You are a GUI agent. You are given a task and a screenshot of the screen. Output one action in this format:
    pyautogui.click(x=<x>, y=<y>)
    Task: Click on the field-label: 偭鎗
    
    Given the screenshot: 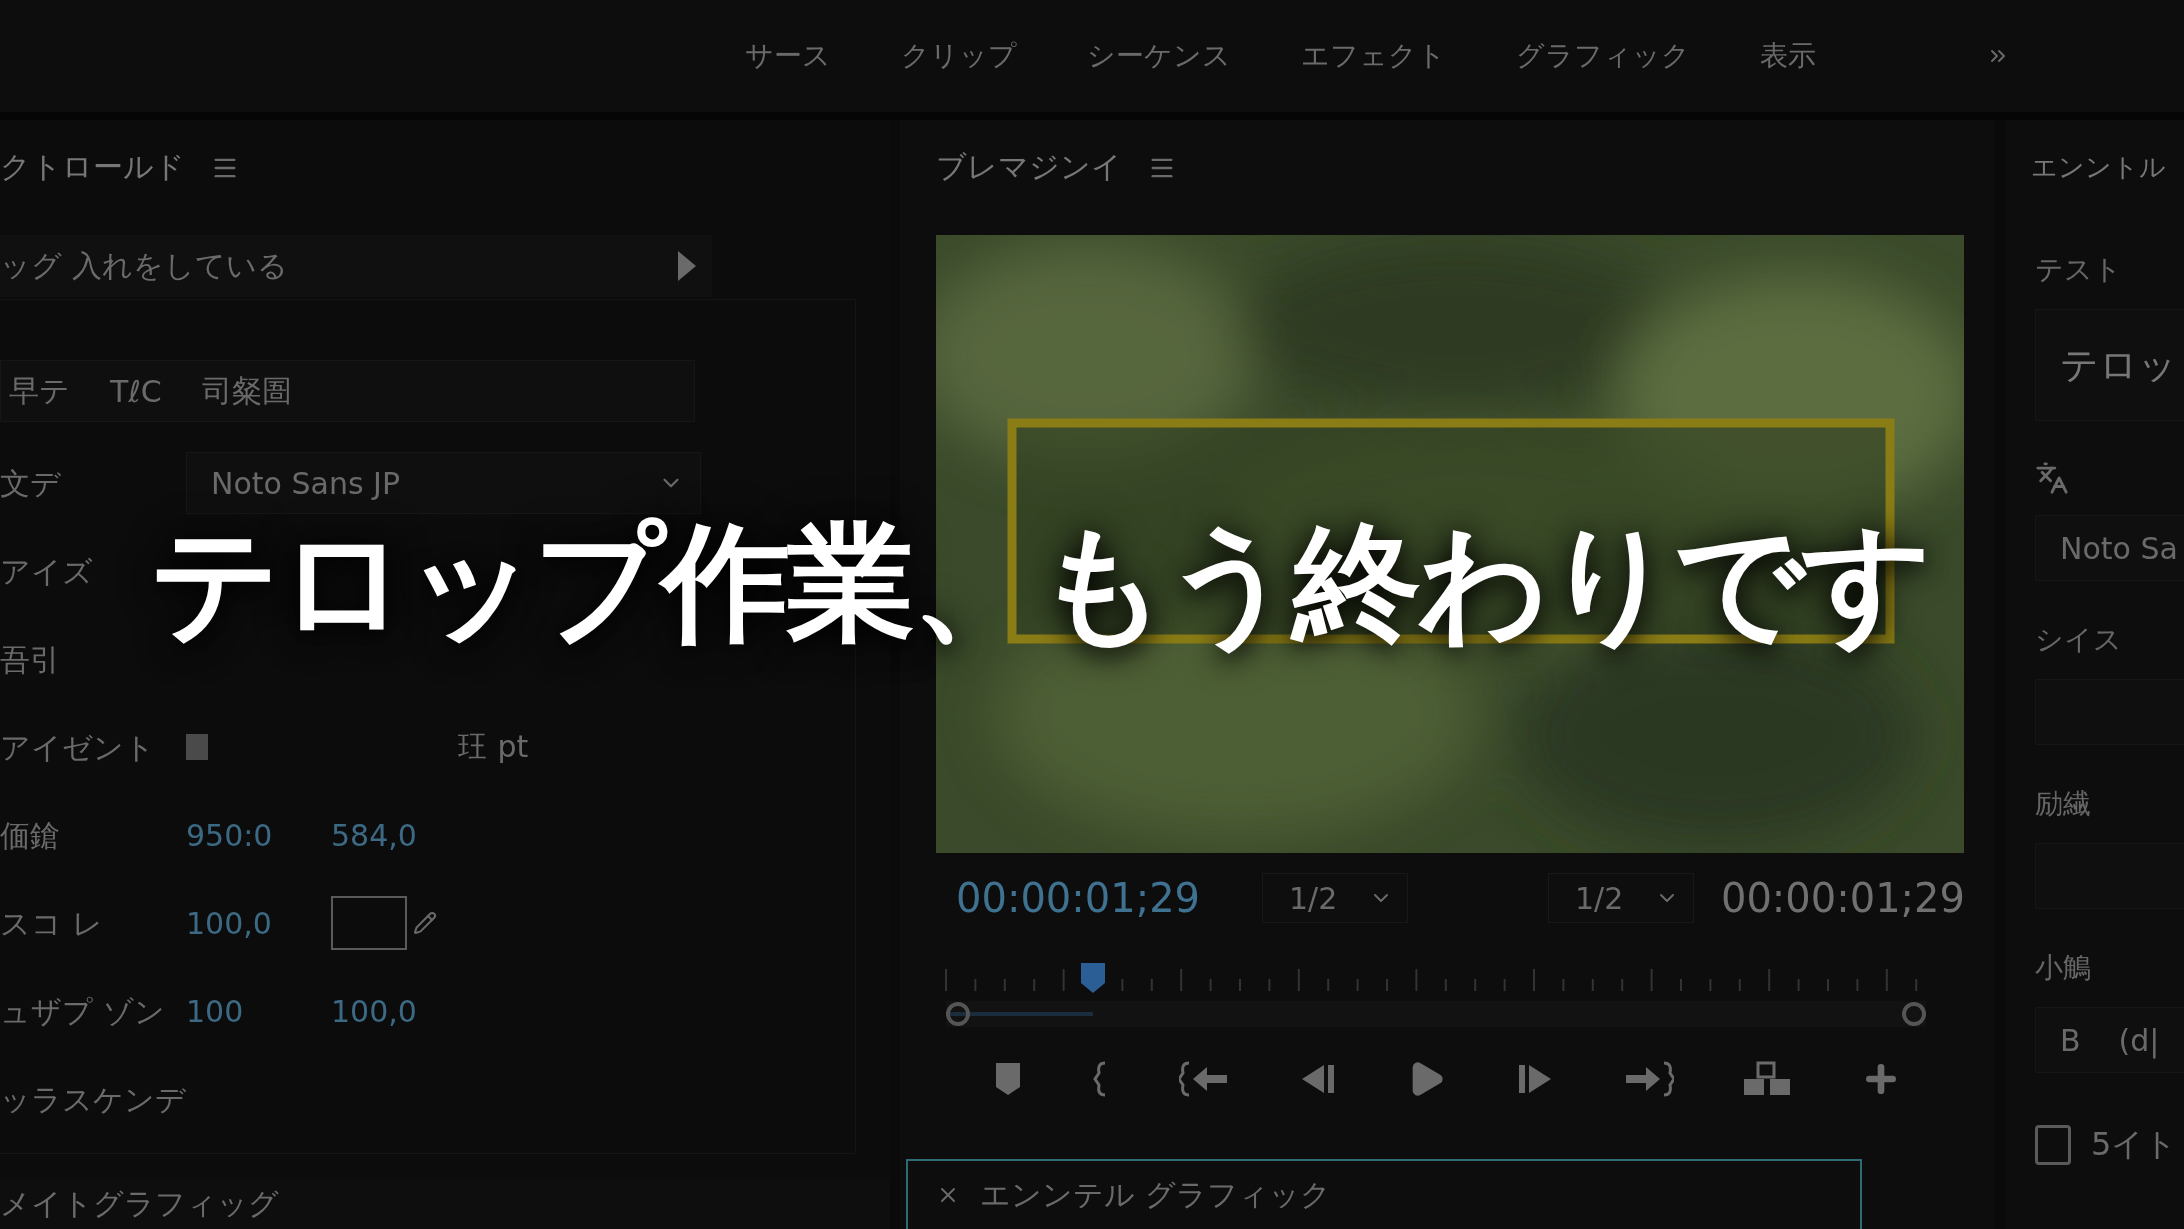 What is the action you would take?
    pyautogui.click(x=30, y=835)
    